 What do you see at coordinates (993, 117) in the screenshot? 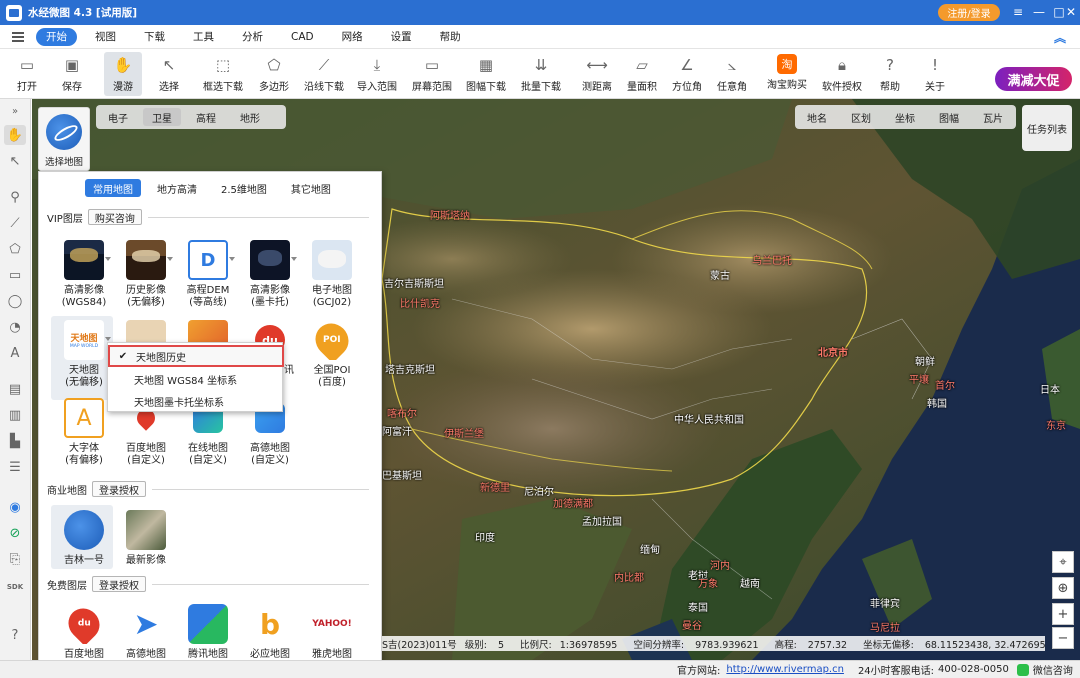
I see `chip-tiles: 瓦片` at bounding box center [993, 117].